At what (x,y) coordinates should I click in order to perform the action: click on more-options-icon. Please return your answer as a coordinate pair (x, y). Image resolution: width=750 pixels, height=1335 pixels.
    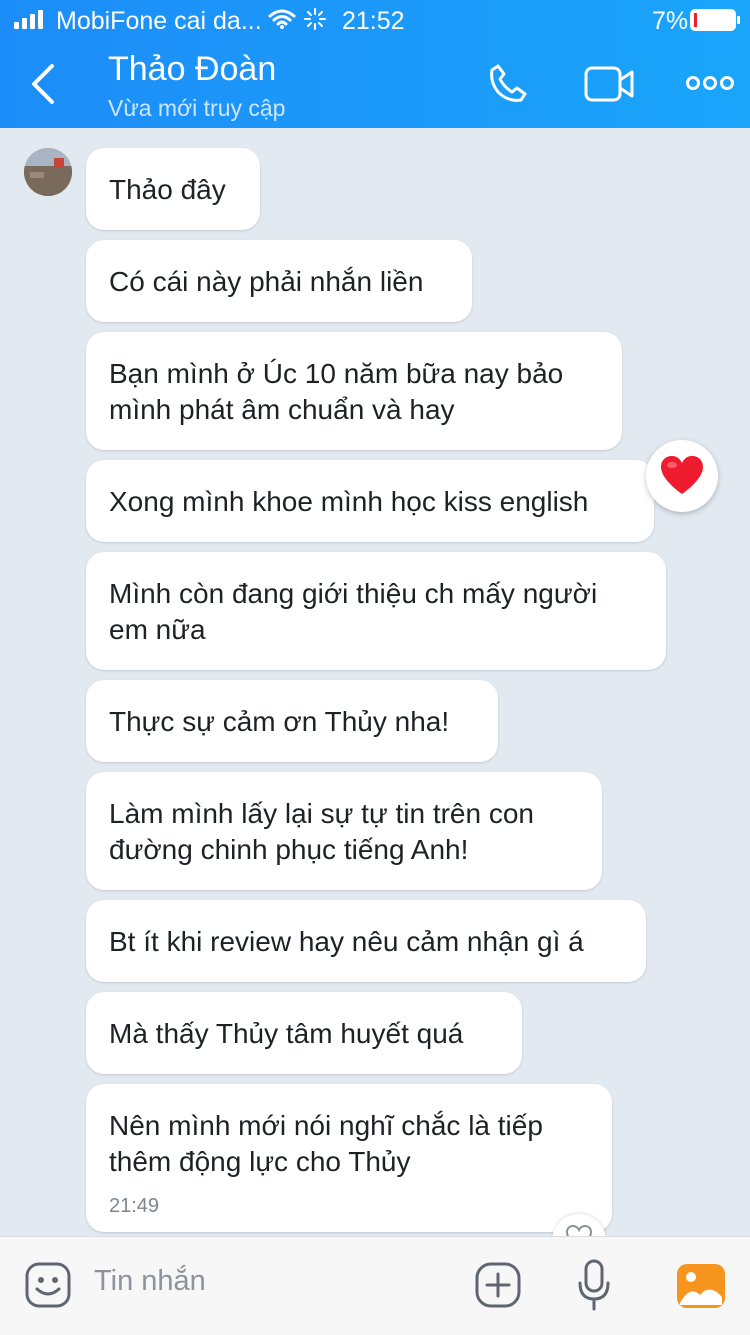
    Looking at the image, I should click on (710, 83).